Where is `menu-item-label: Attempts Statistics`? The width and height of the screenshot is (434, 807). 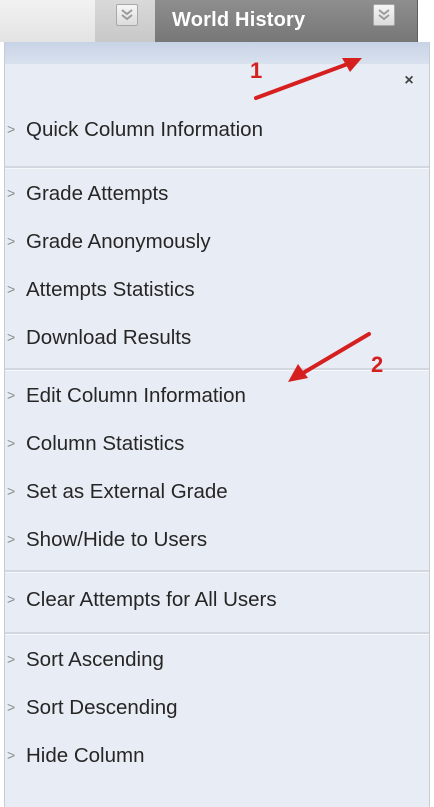 menu-item-label: Attempts Statistics is located at coordinates (110, 289).